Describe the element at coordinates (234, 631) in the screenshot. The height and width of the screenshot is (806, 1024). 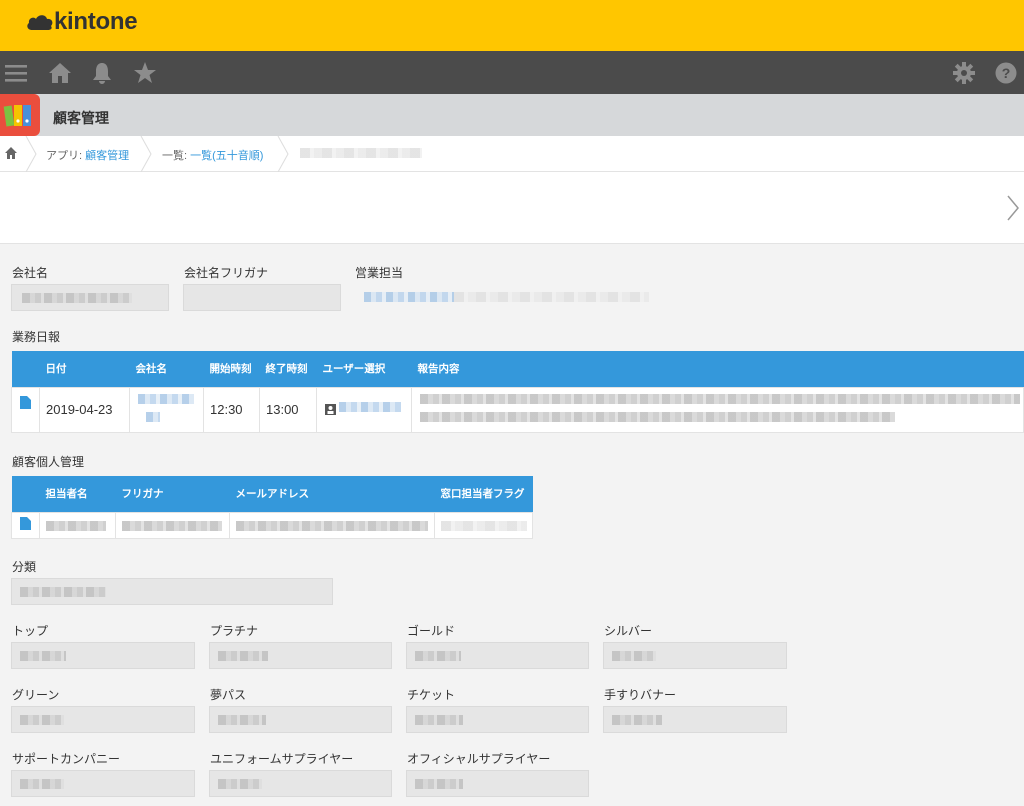
I see `platinum-label: プラチナ` at that location.